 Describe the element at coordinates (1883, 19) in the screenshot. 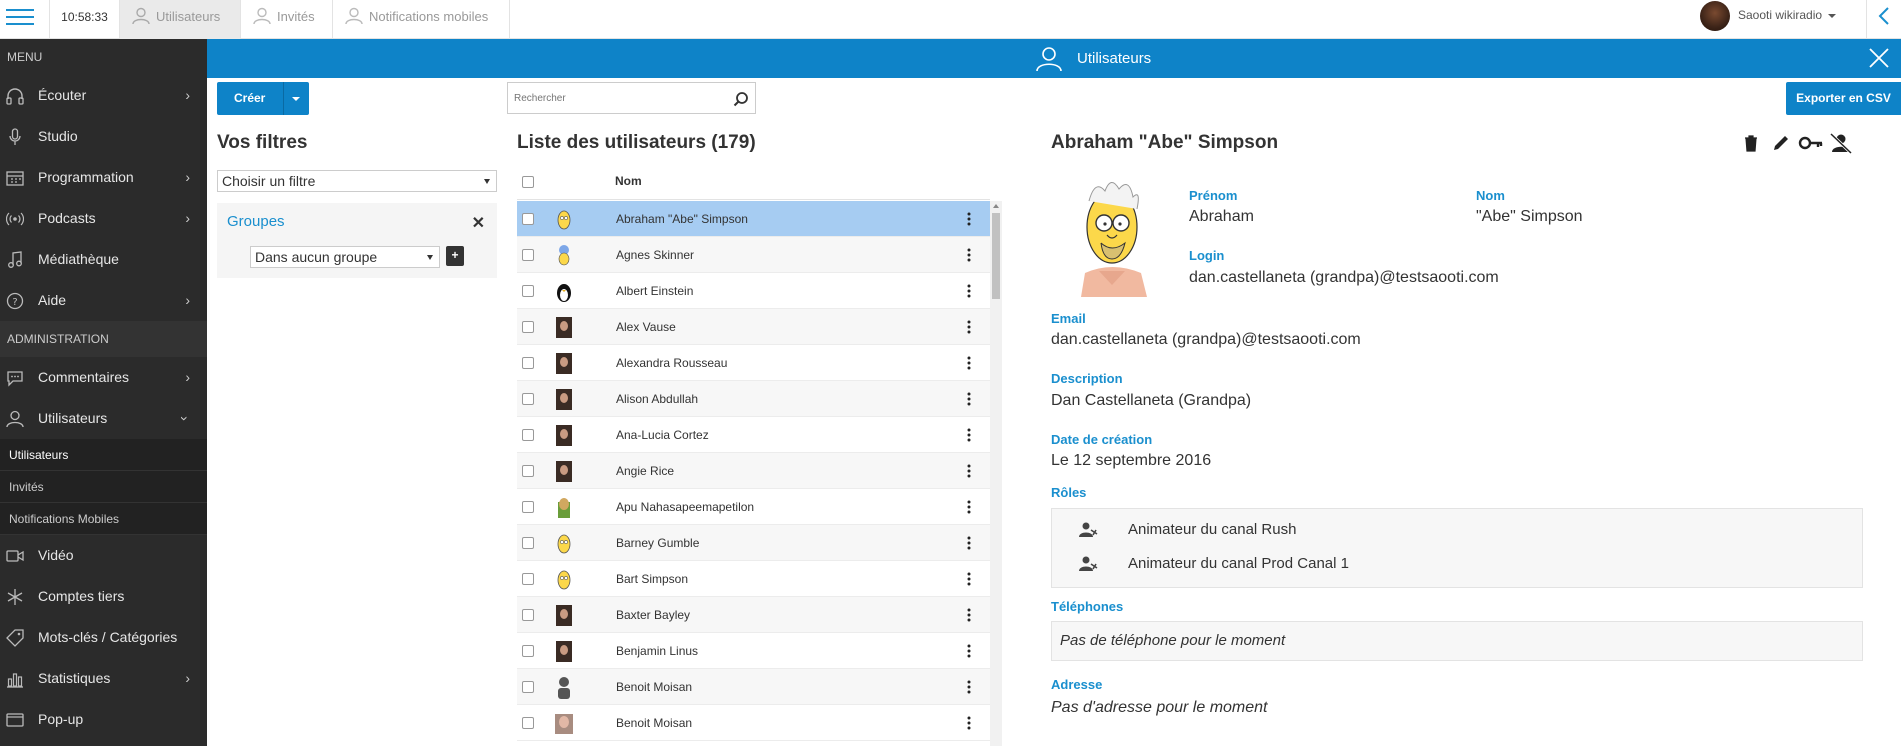

I see `collapse-panel-button` at that location.